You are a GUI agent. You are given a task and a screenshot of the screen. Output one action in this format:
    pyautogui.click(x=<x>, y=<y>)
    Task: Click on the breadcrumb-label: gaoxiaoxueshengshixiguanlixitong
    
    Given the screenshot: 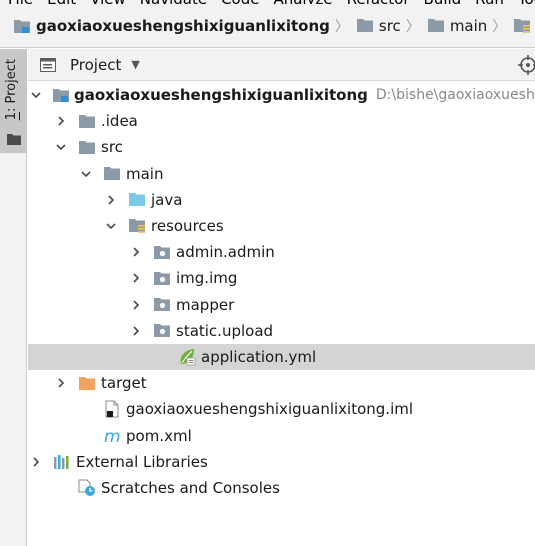 What is the action you would take?
    pyautogui.click(x=183, y=25)
    